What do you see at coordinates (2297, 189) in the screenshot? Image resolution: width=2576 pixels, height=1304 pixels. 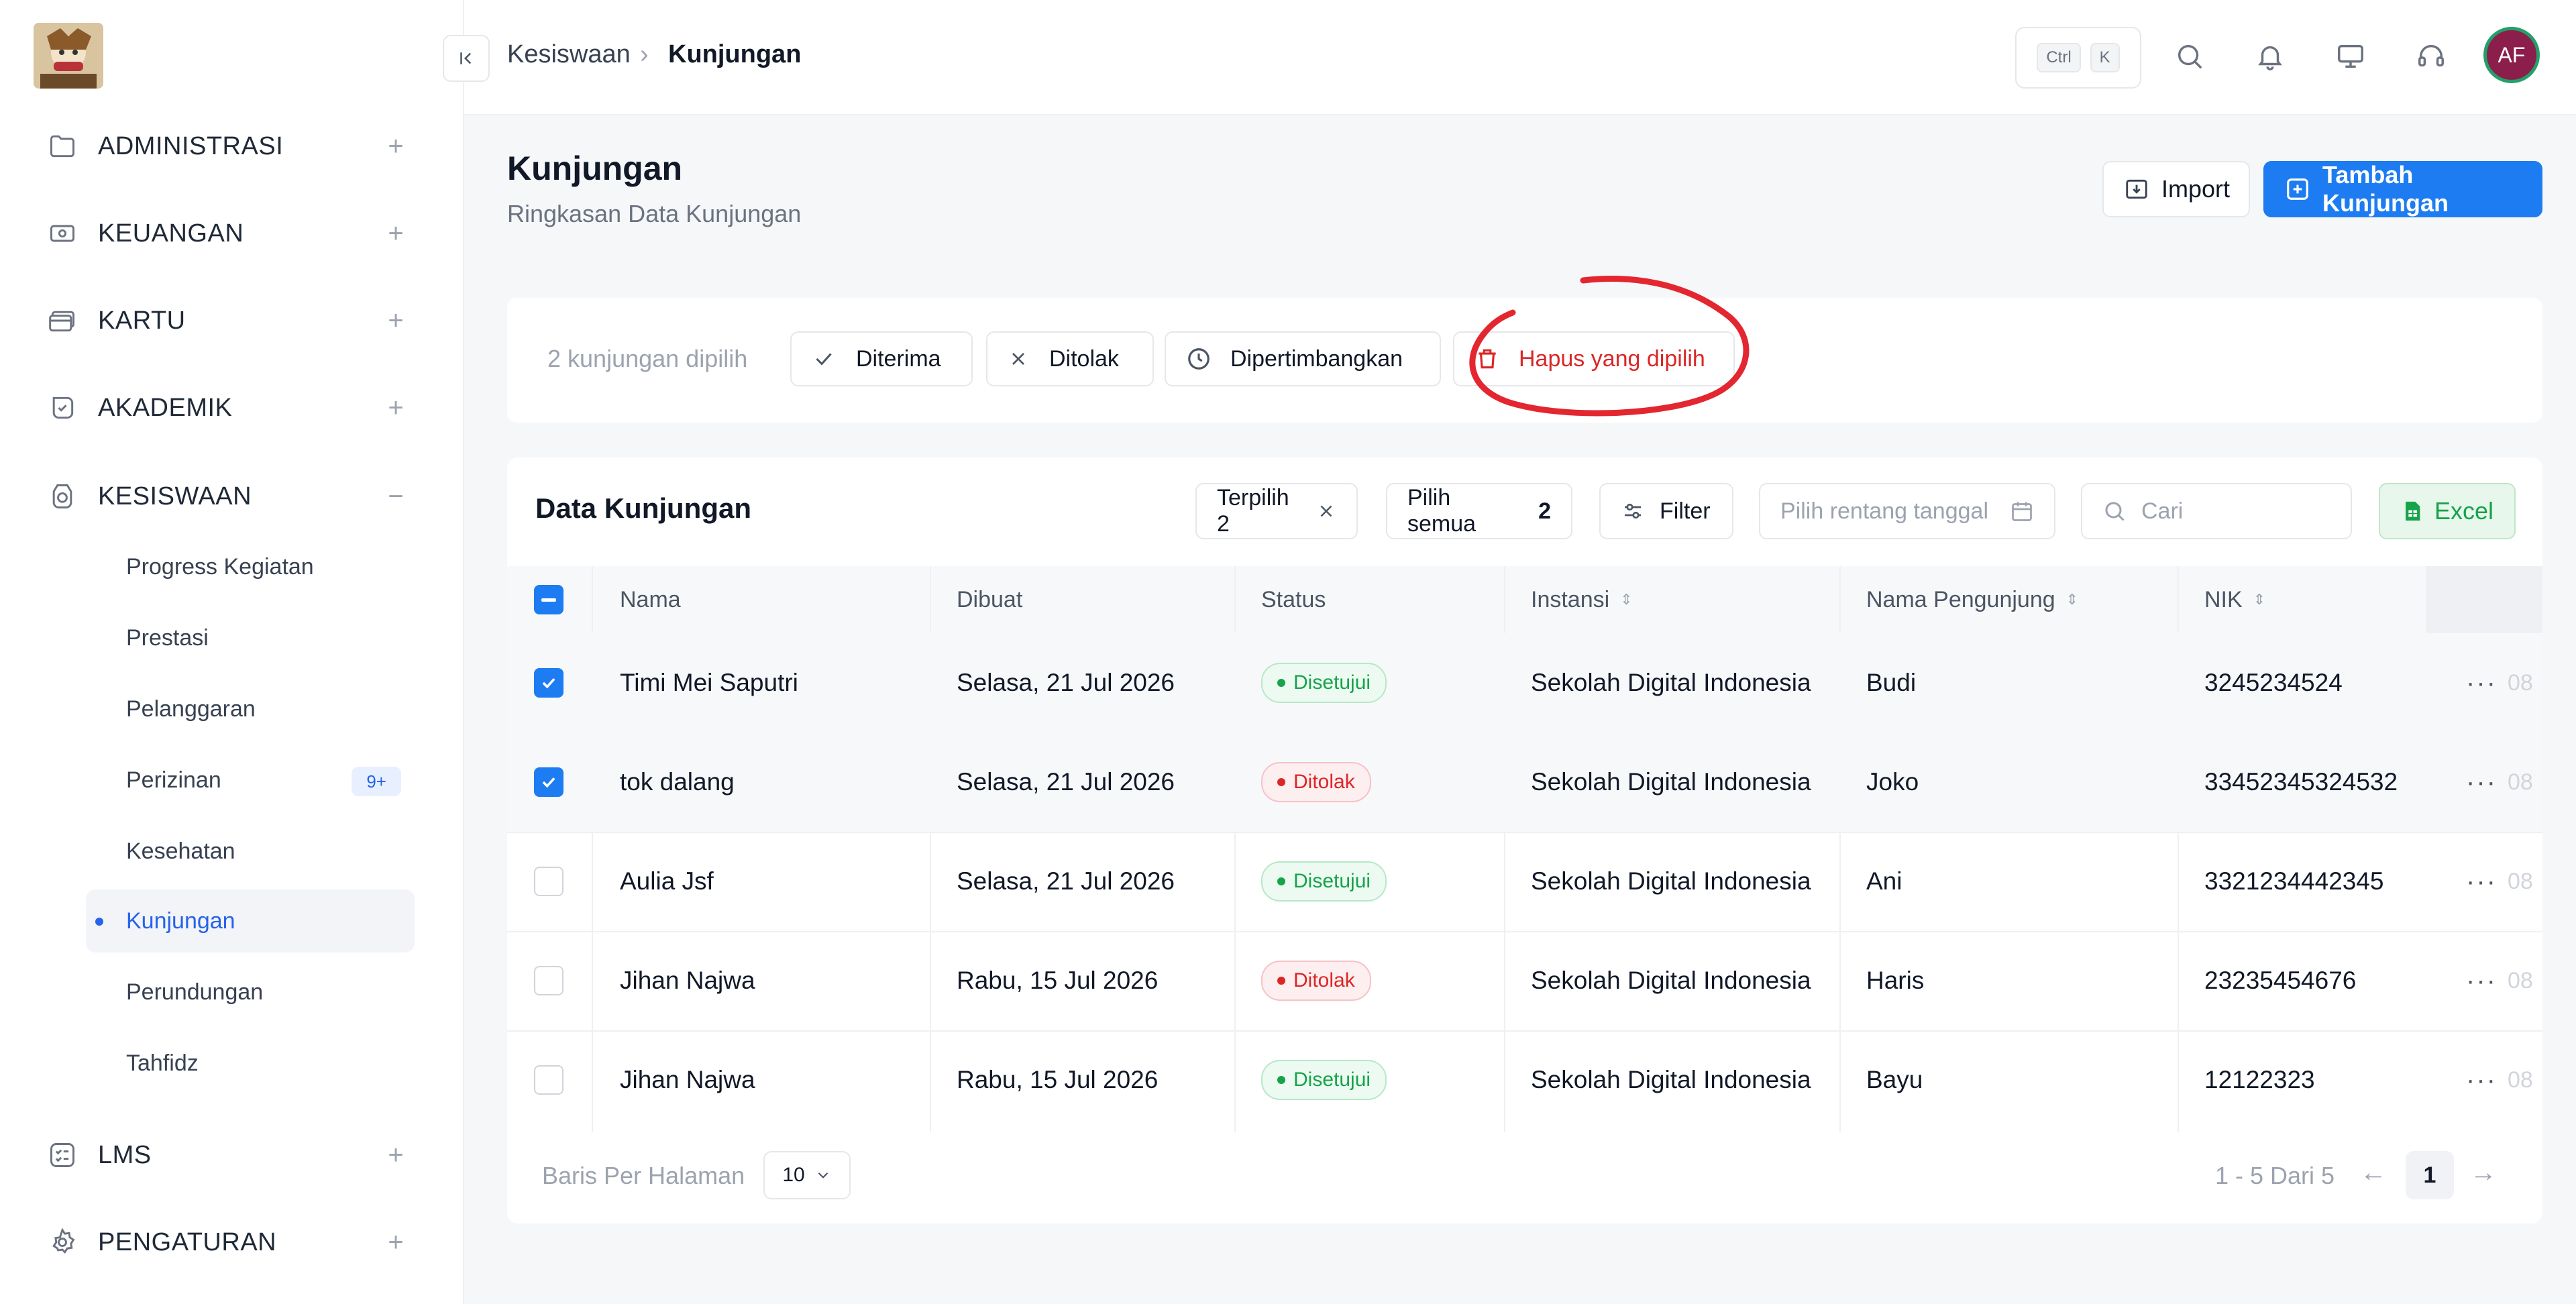 I see `plus-square-icon` at bounding box center [2297, 189].